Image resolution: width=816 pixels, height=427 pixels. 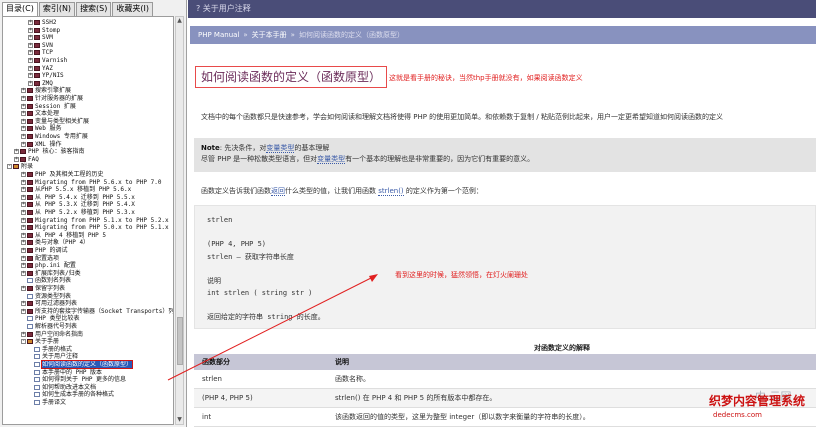 What do you see at coordinates (55, 242) in the screenshot?
I see `tree-item: + 类与对象（PHP 4）` at bounding box center [55, 242].